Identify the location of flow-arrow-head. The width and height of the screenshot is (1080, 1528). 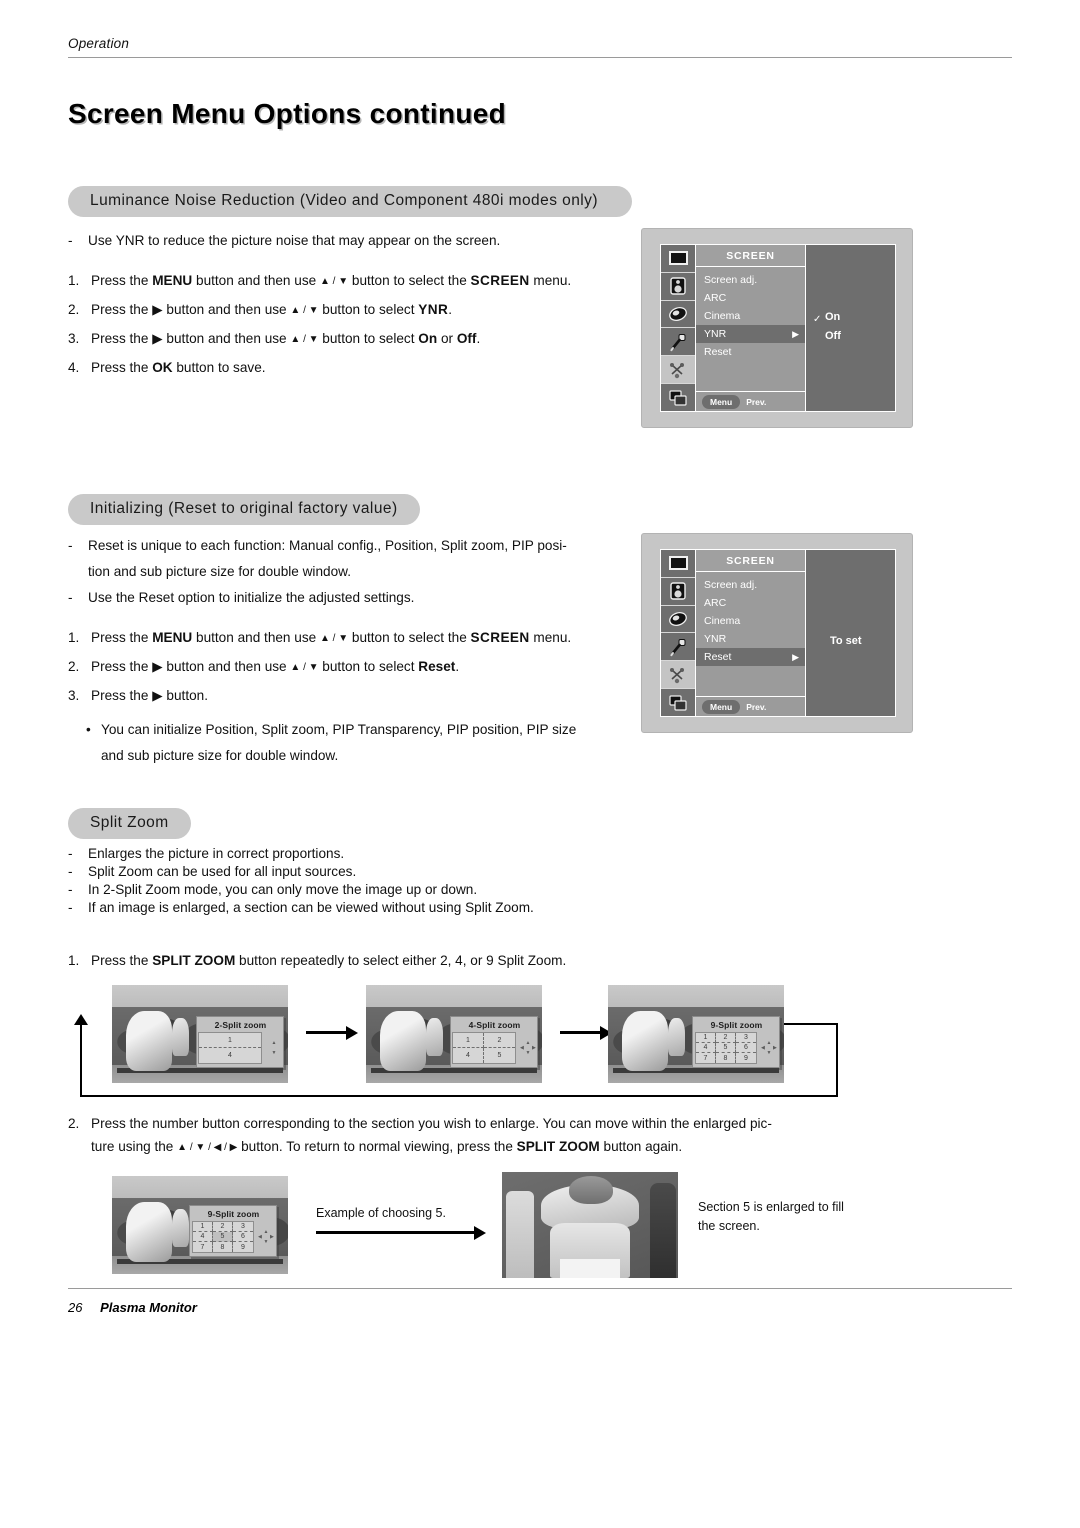
(352, 1033).